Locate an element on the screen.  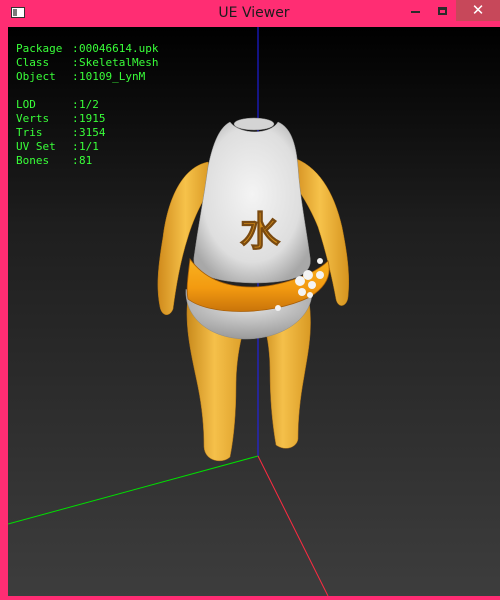
title-bar: UE Viewer ✕ is located at coordinates (252, 13).